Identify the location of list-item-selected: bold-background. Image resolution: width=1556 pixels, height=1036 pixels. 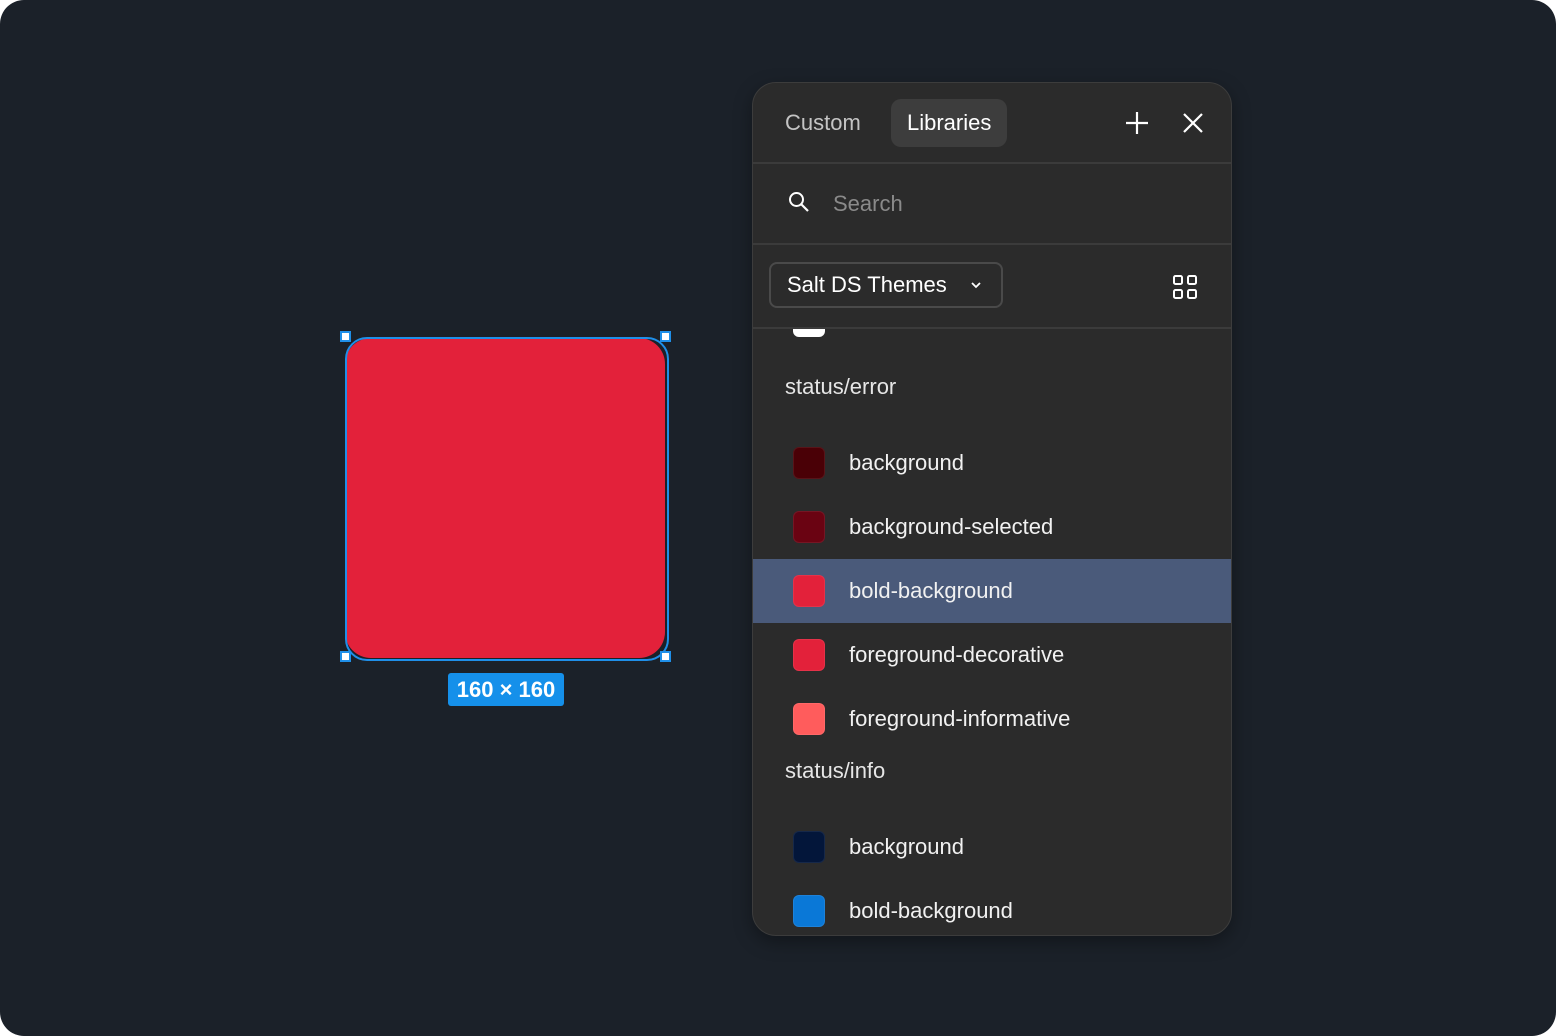
(992, 591).